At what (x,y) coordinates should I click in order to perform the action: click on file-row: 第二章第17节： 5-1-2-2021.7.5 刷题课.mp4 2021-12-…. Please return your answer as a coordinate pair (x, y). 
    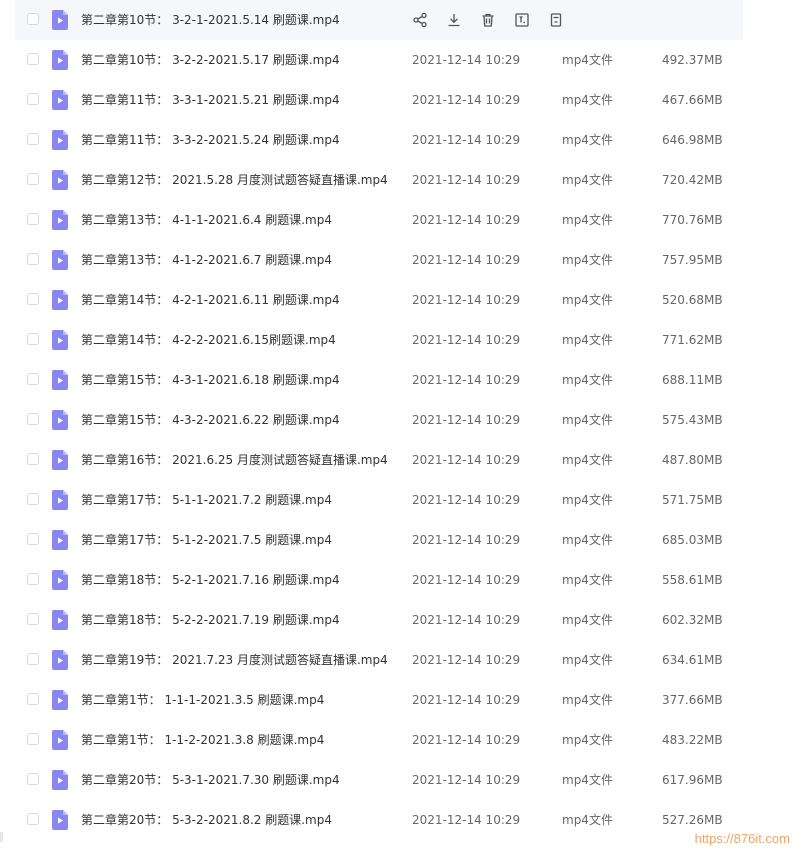
    Looking at the image, I should click on (379, 540).